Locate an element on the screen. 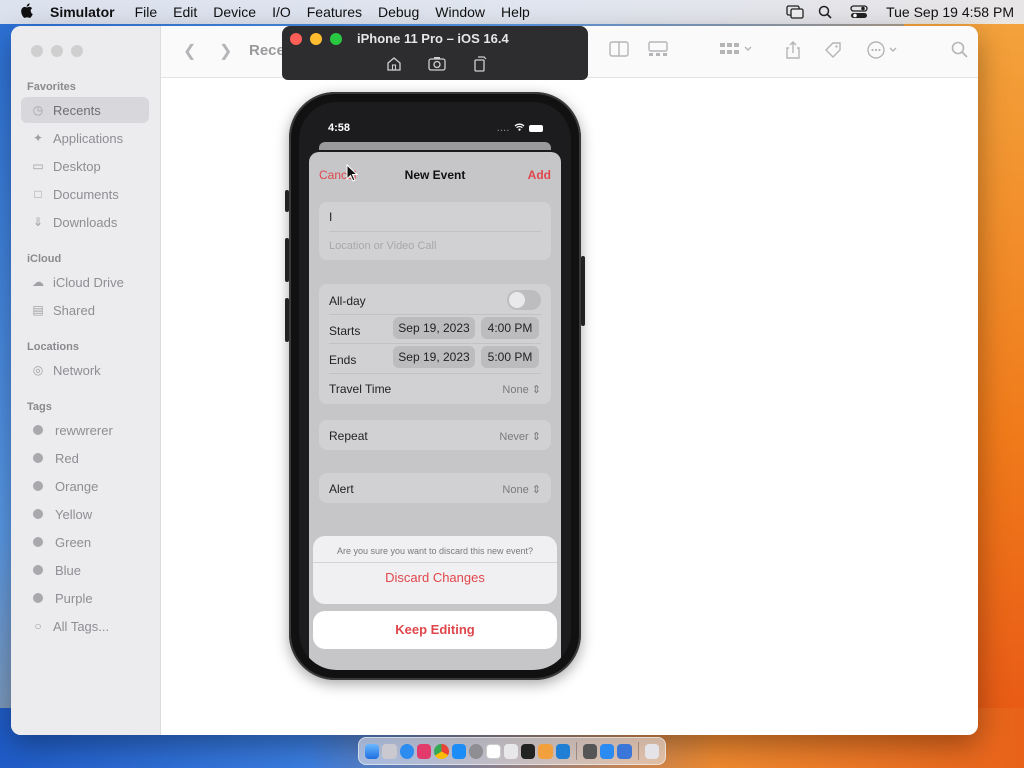  tag-dot-icon is located at coordinates (38, 486).